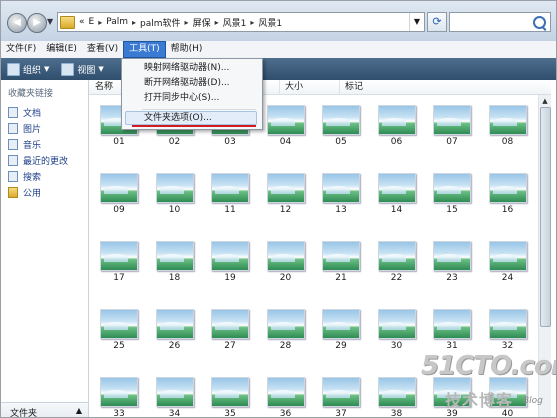 The height and width of the screenshot is (418, 557). What do you see at coordinates (38, 128) in the screenshot?
I see `favorite-pictures: 图片` at bounding box center [38, 128].